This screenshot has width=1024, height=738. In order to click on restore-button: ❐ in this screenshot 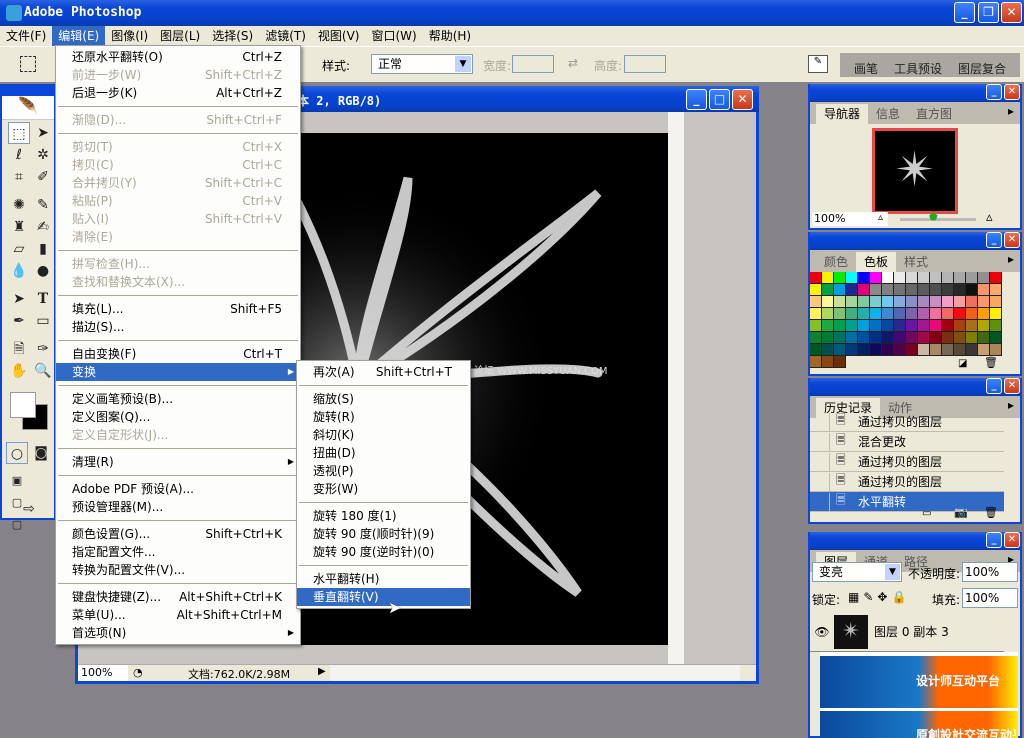, I will do `click(988, 12)`.